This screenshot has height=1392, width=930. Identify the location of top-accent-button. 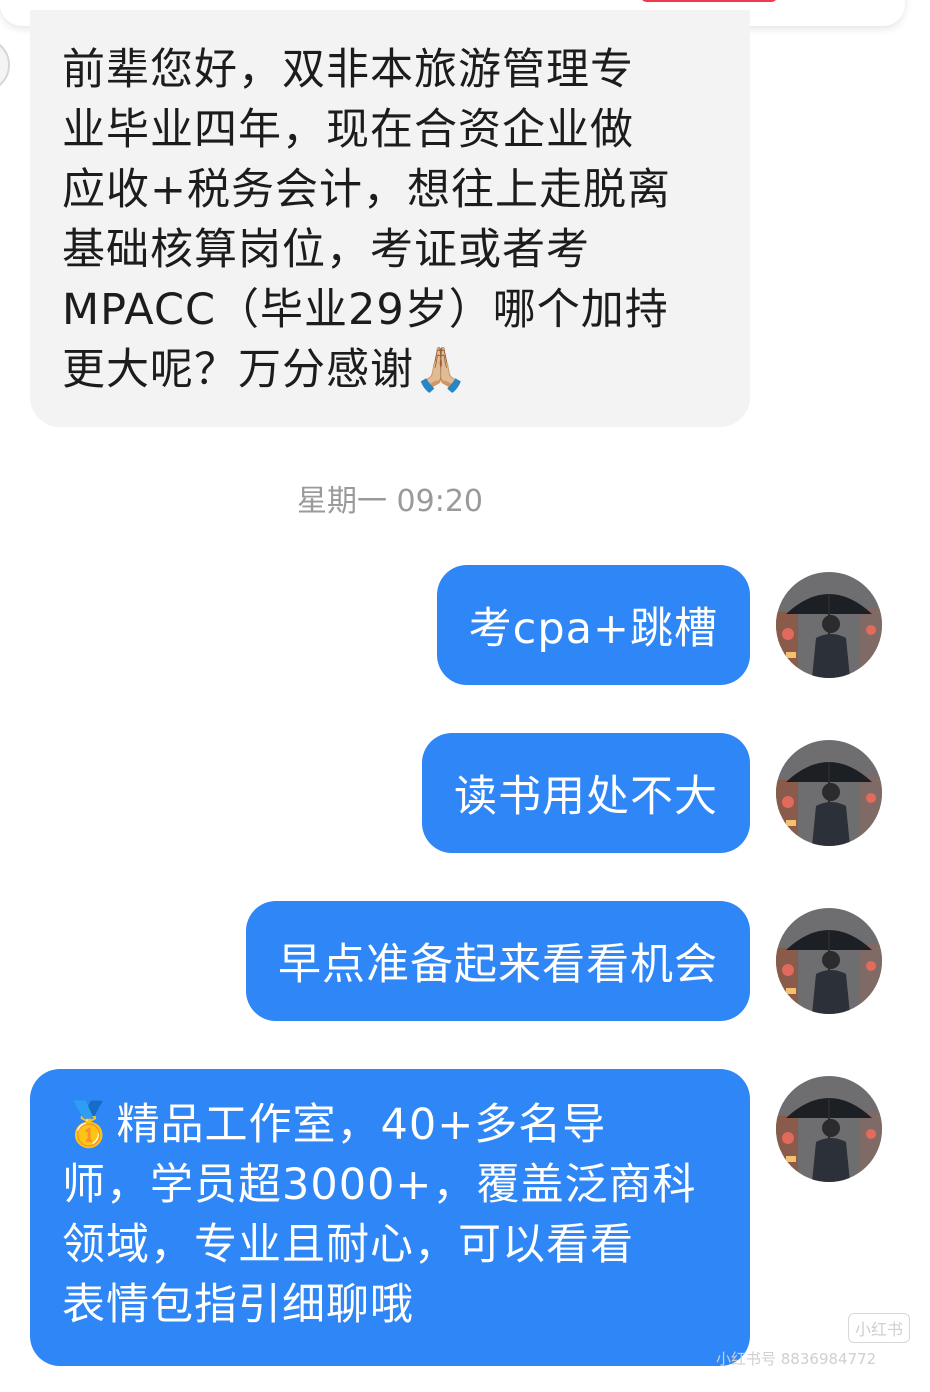
(709, 1).